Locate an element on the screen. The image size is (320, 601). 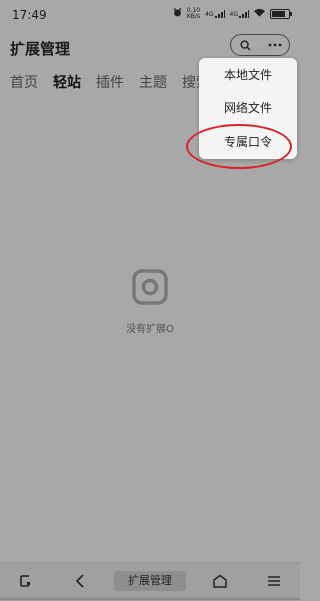
alarm-icon is located at coordinates (177, 14).